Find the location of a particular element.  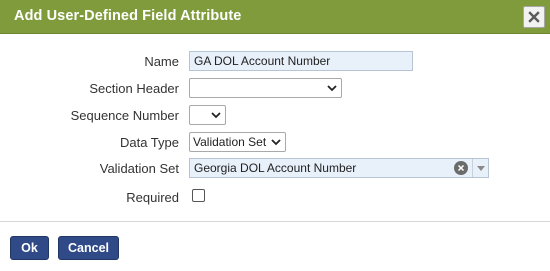

section-header-row: Section Header is located at coordinates (275, 89).